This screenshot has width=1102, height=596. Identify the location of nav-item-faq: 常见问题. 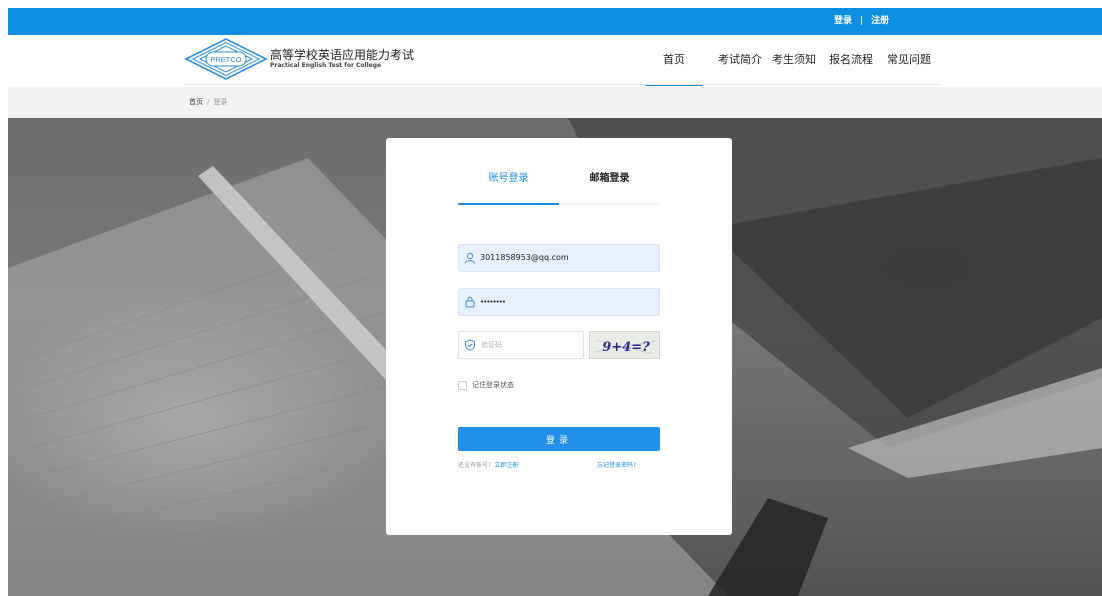
(909, 59).